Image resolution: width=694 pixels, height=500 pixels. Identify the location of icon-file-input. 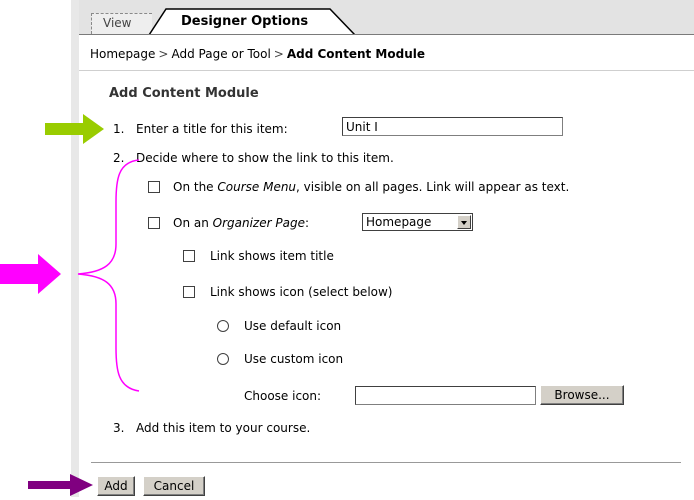
(445, 395).